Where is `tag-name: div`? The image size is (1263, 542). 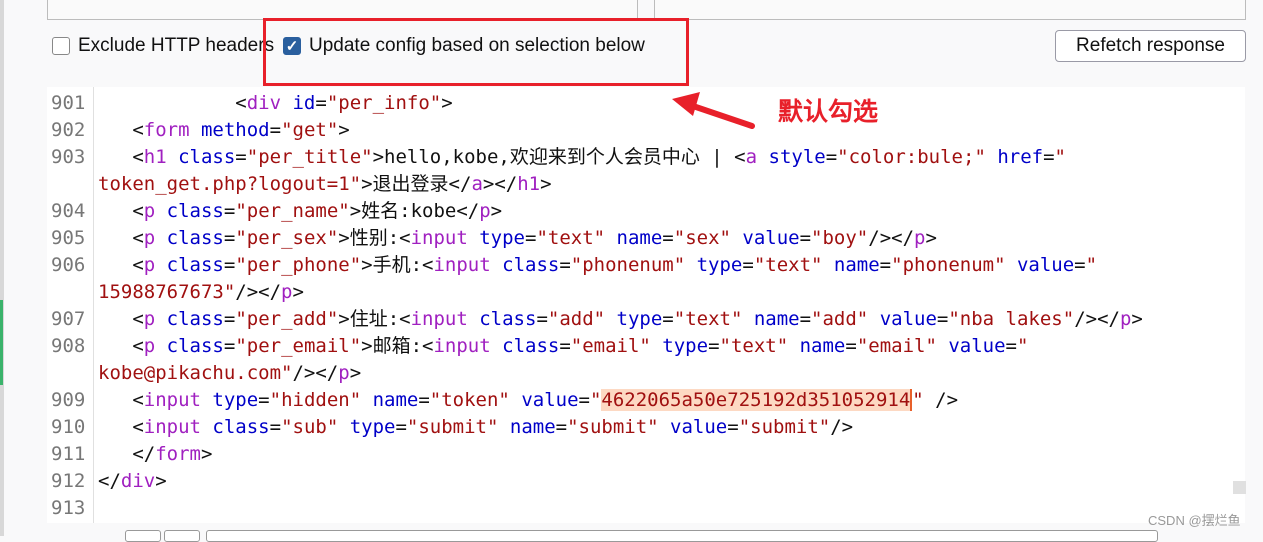 tag-name: div is located at coordinates (264, 103).